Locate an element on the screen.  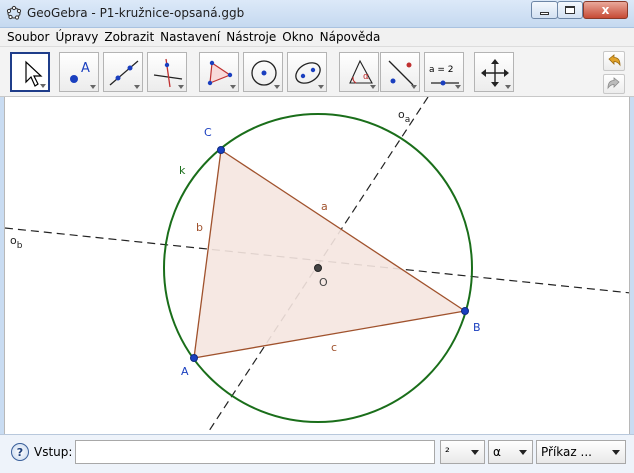
menu-zobrazit: Zobrazit is located at coordinates (129, 37).